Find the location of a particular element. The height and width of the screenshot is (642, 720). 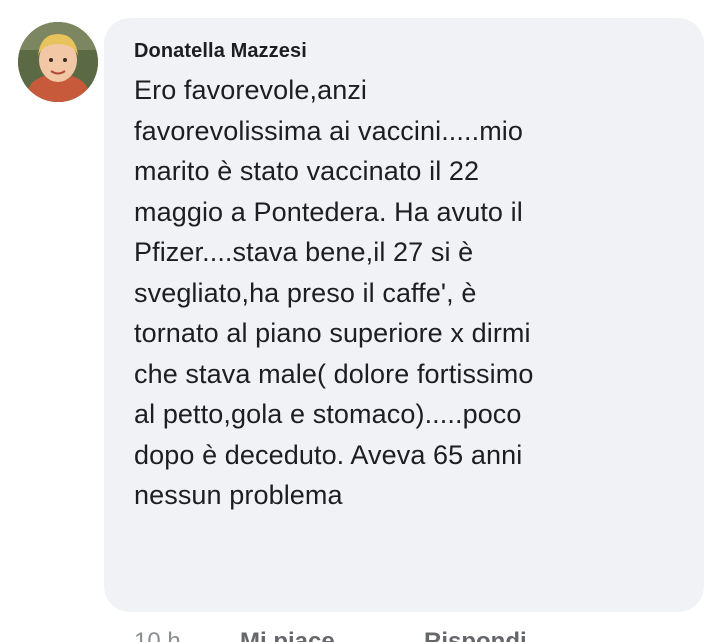

comment-actions: 10 h Mi piace Rispondi is located at coordinates (360, 635).